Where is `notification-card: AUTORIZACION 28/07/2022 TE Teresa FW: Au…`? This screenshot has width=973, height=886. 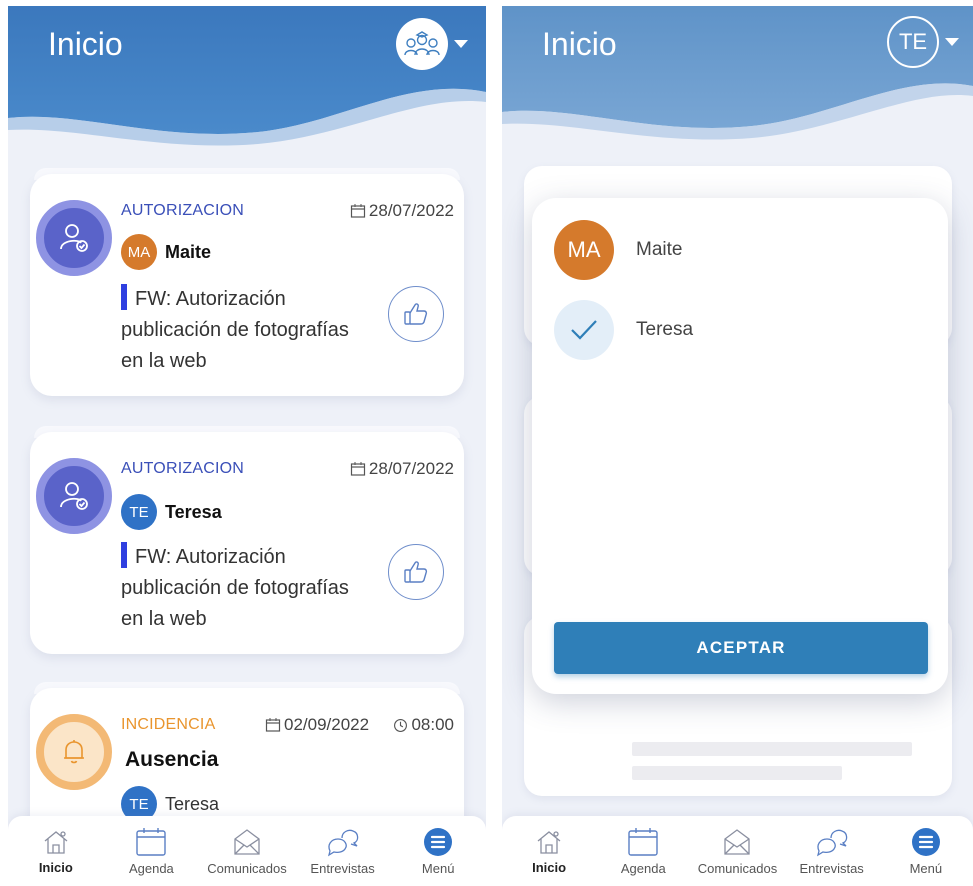
notification-card: AUTORIZACION 28/07/2022 TE Teresa FW: Au… is located at coordinates (247, 543).